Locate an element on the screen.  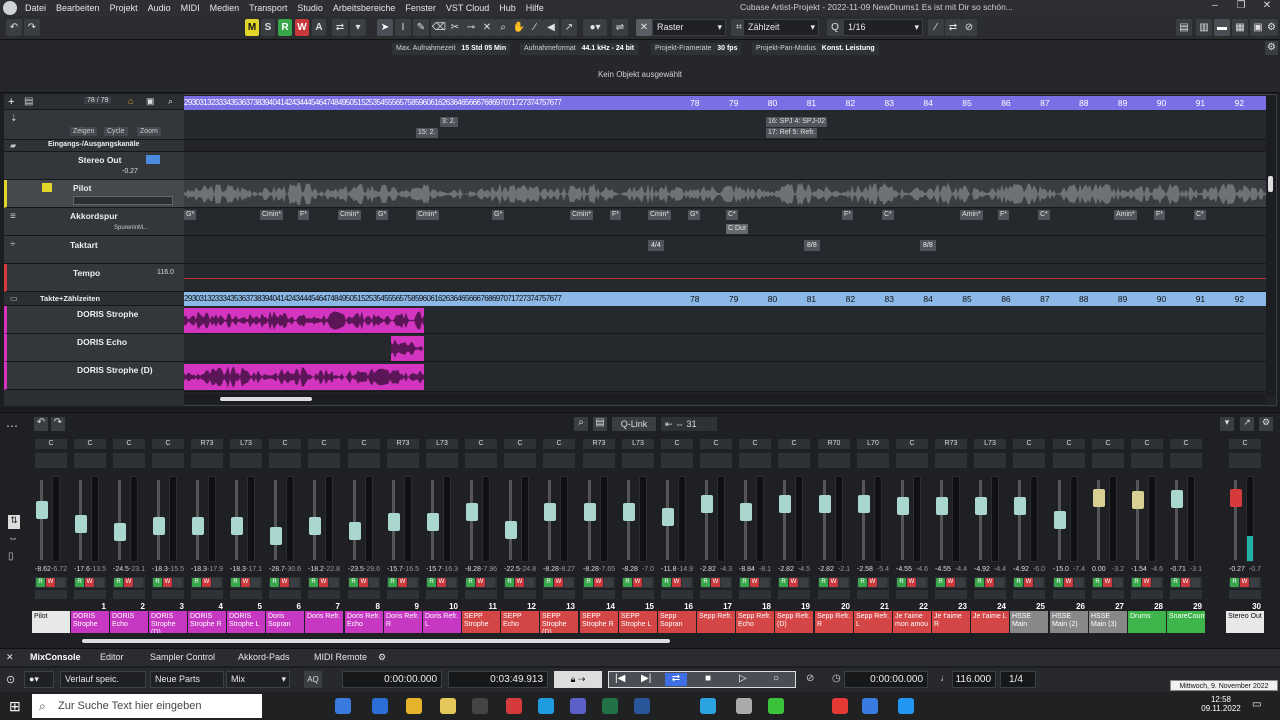
volume-values: -4.55 -4.4 is located at coordinates (951, 569).